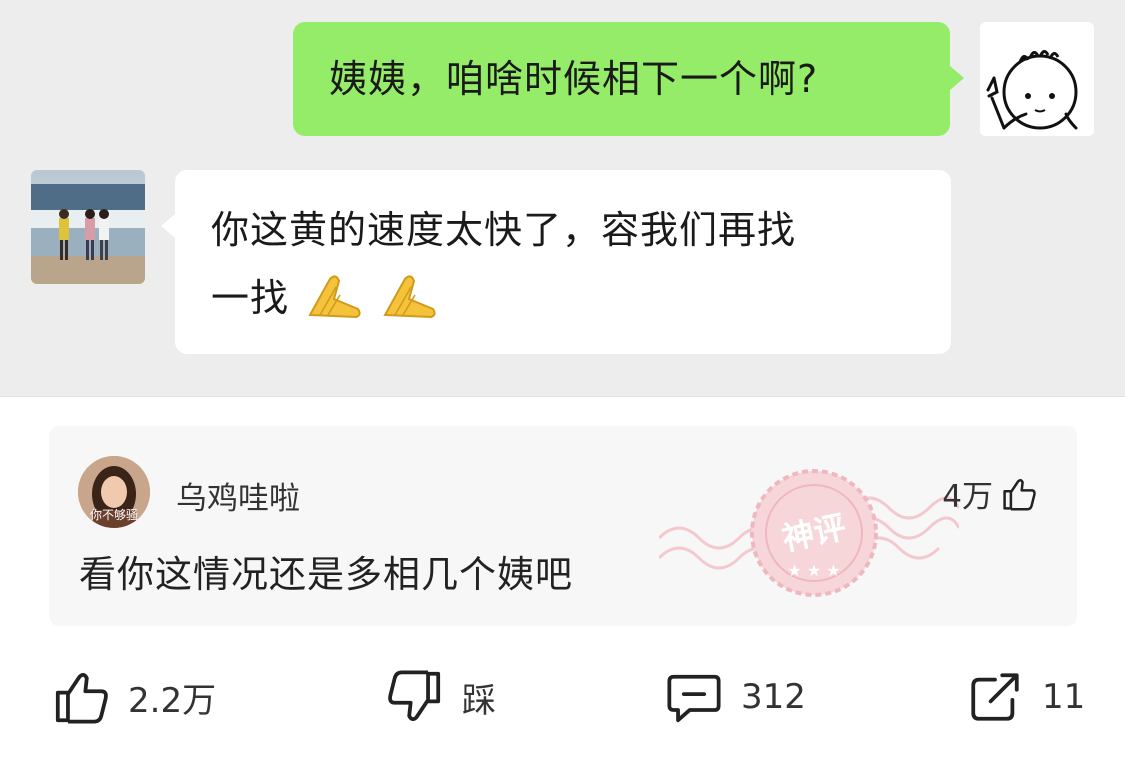 The width and height of the screenshot is (1125, 770). I want to click on commenter-avatar: 你不够骚, so click(114, 492).